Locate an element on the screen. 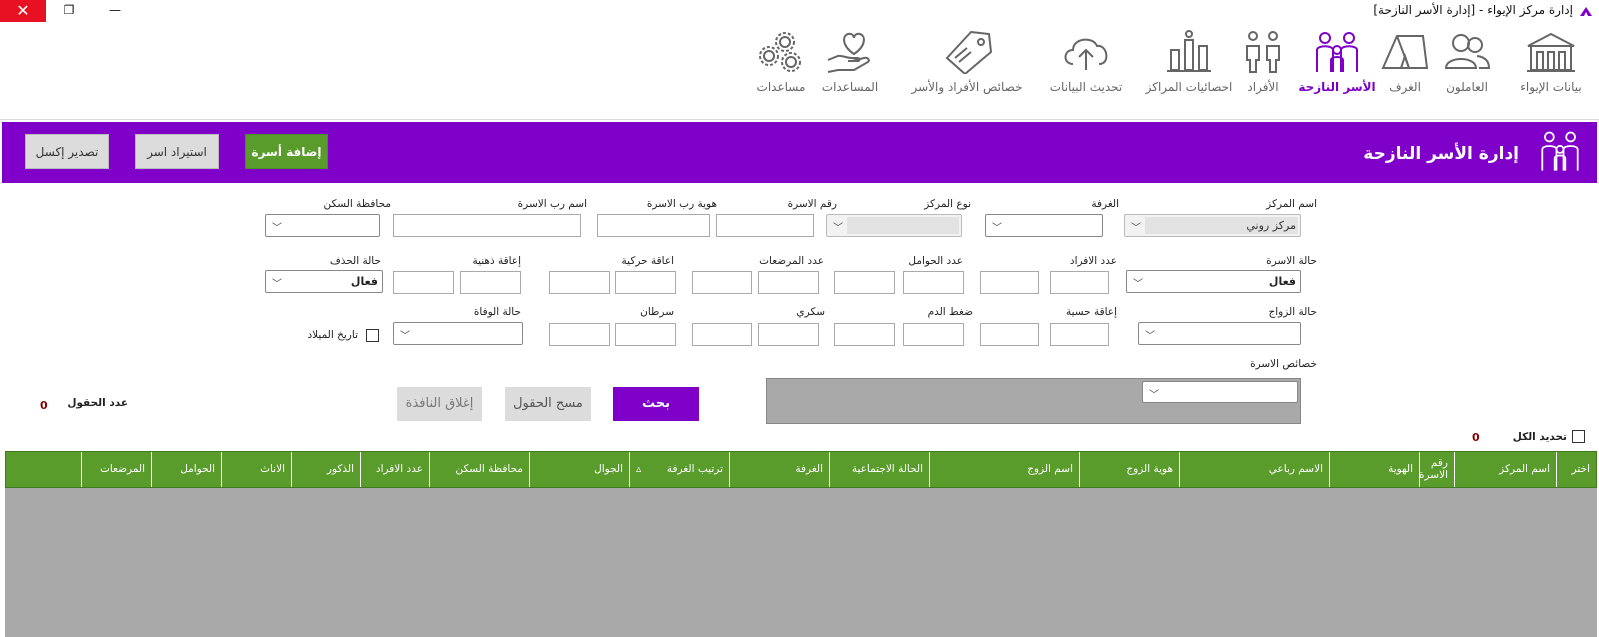 The height and width of the screenshot is (637, 1599). center-name-label: اسم المركز is located at coordinates (1291, 204).